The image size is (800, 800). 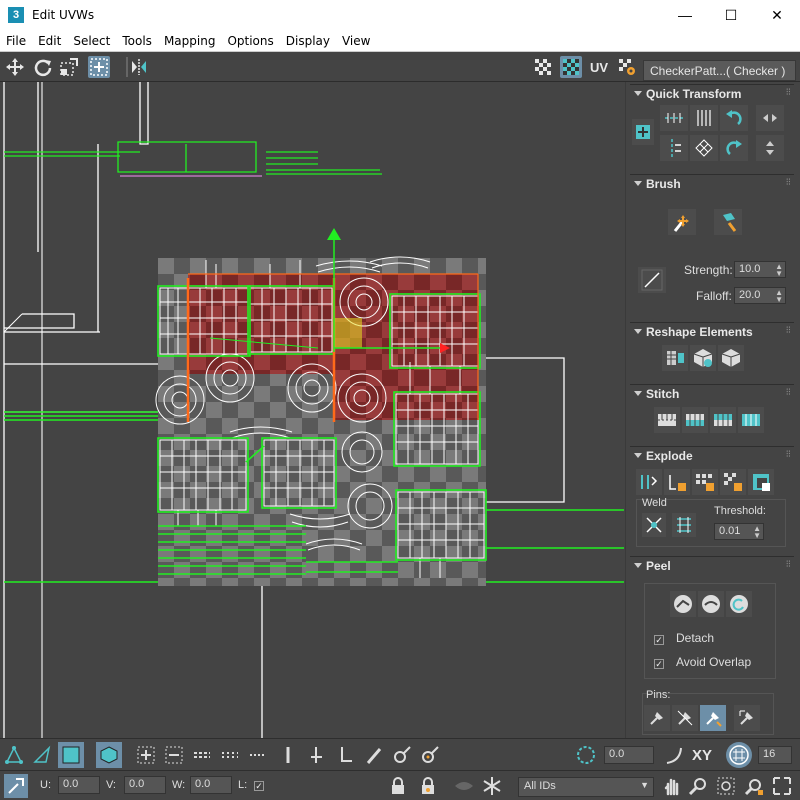 What do you see at coordinates (682, 222) in the screenshot?
I see `paint-move-icon` at bounding box center [682, 222].